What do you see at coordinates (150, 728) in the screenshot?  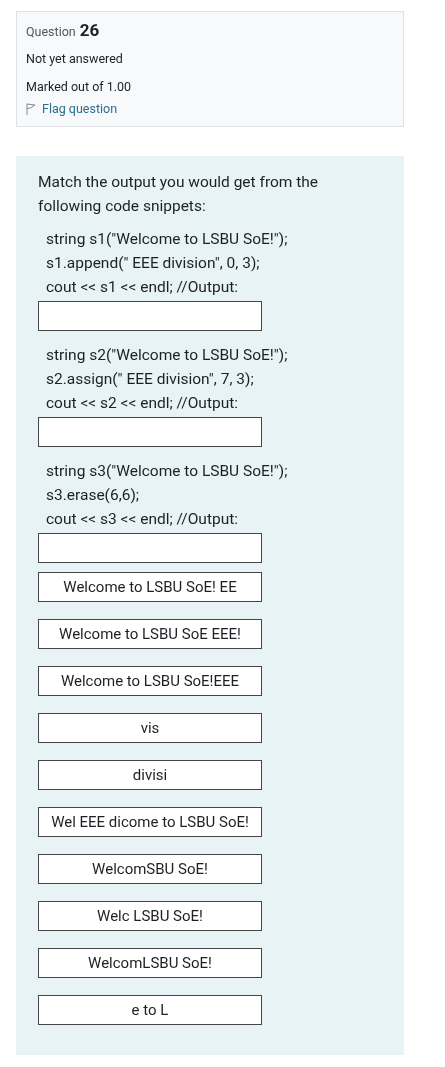 I see `answer-choice: vis` at bounding box center [150, 728].